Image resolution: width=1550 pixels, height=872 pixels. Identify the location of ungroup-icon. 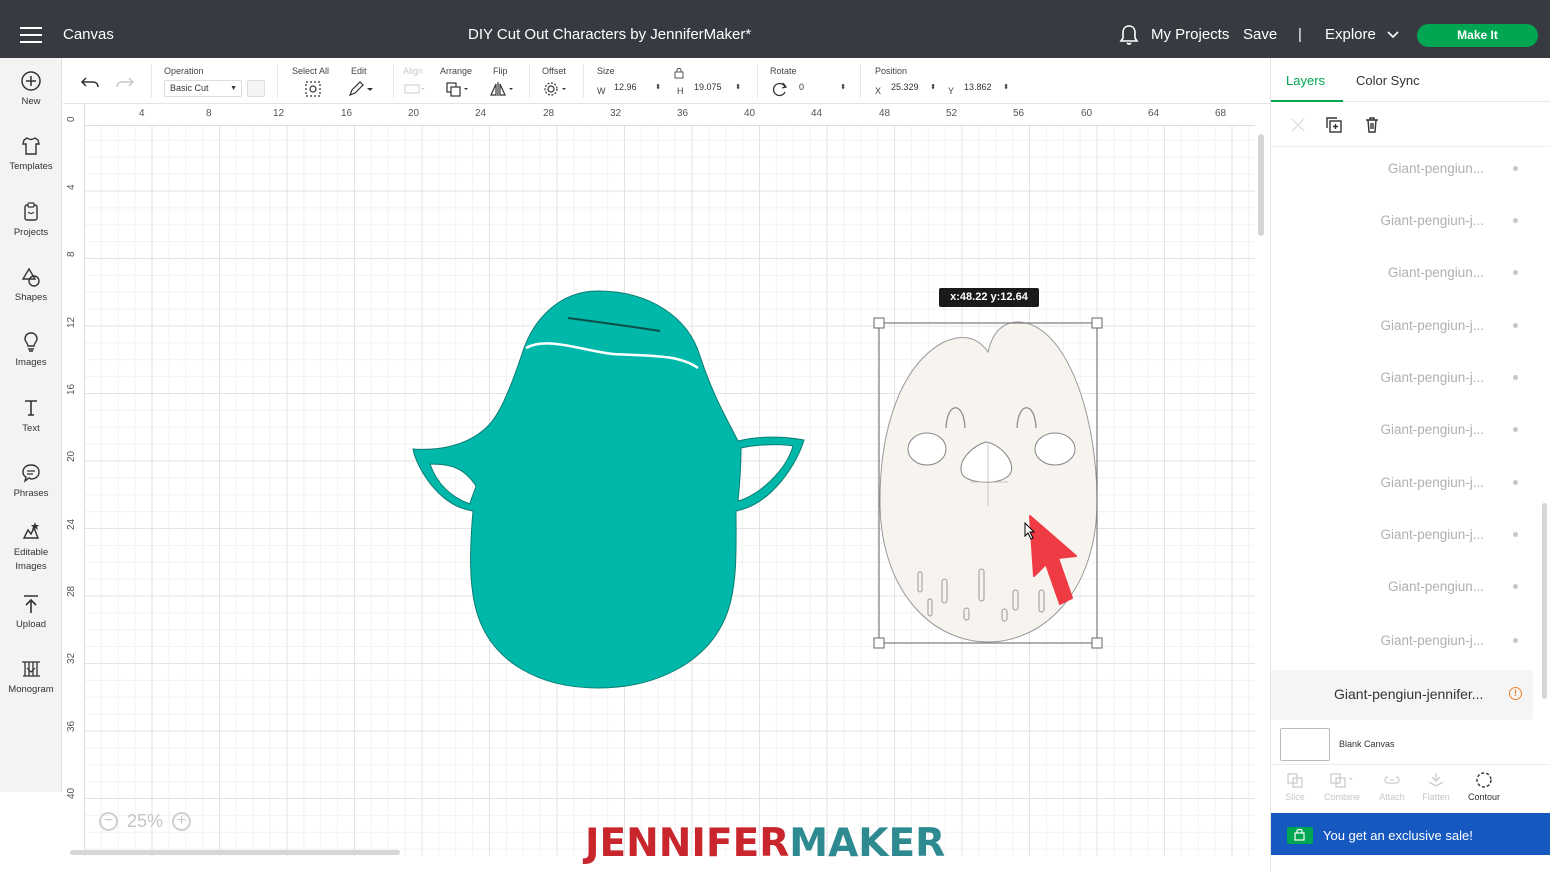
(1298, 125).